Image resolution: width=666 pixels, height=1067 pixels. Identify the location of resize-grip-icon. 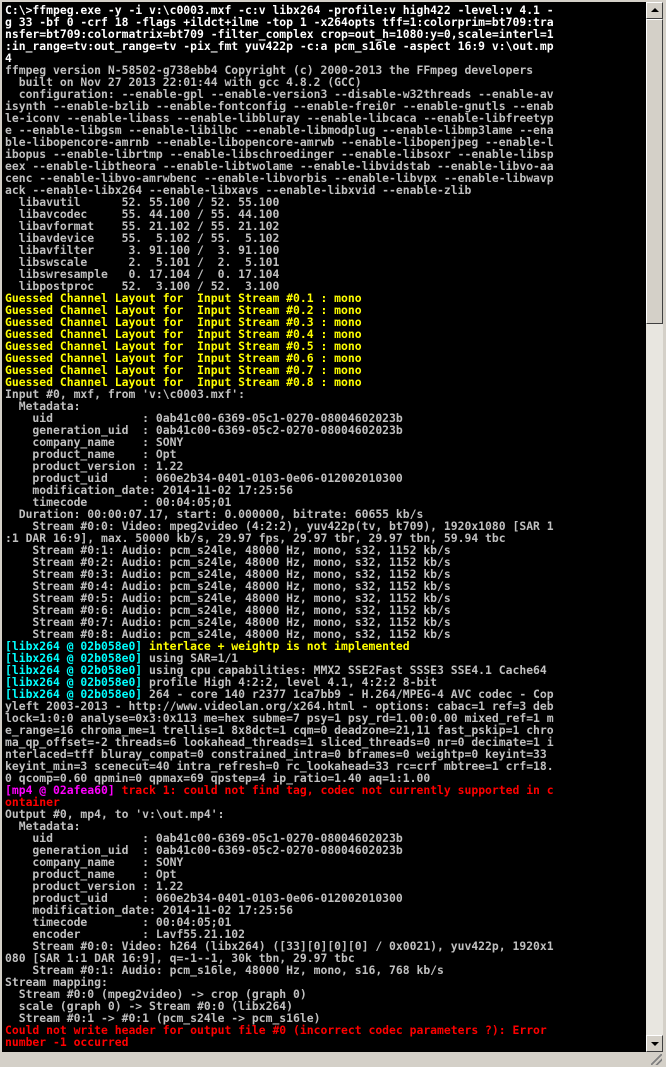
(656, 1059).